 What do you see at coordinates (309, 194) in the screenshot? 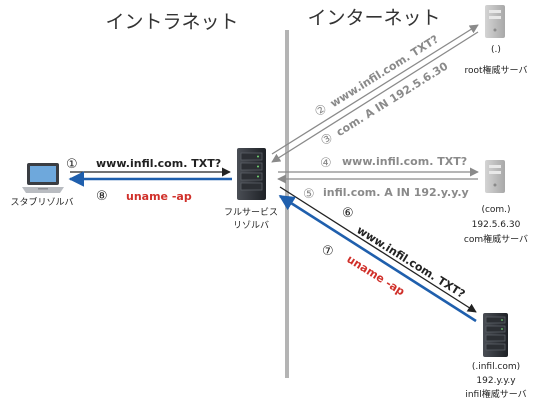
I see `step-5-number: ⑤` at bounding box center [309, 194].